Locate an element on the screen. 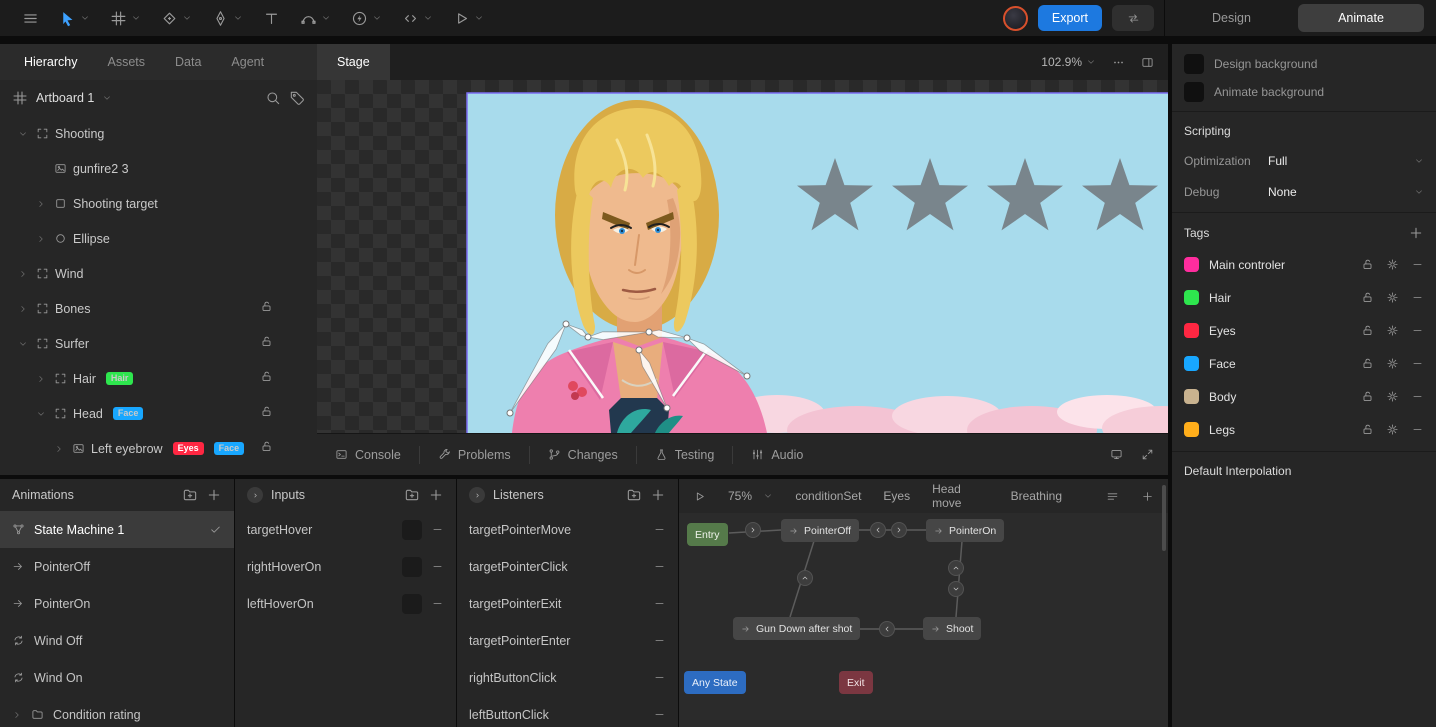 Image resolution: width=1436 pixels, height=727 pixels. node-state: PointerOn is located at coordinates (965, 530).